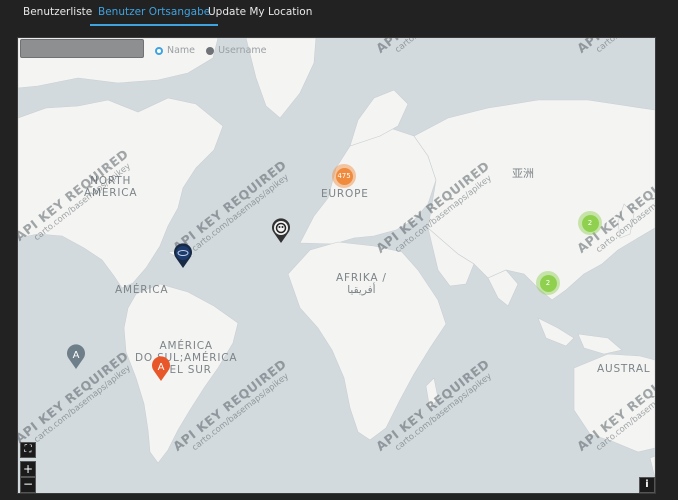 The image size is (678, 500). Describe the element at coordinates (260, 12) in the screenshot. I see `tab-update-my-location: Update My Location` at that location.